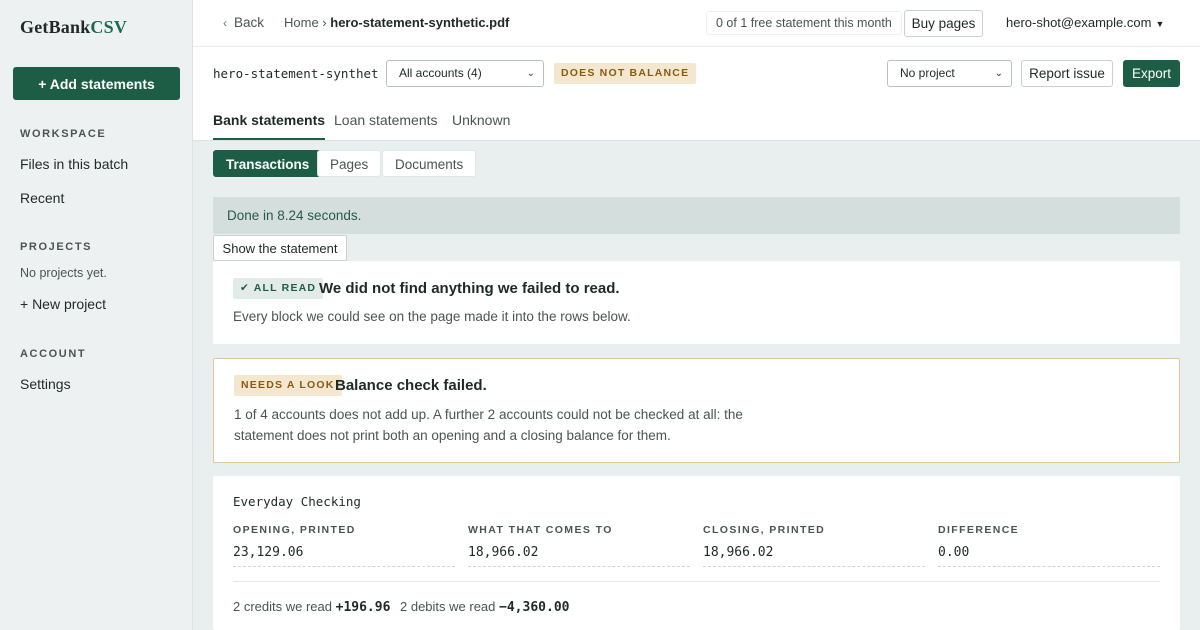 Image resolution: width=1200 pixels, height=630 pixels. What do you see at coordinates (979, 530) in the screenshot?
I see `difference-label: DIFFERENCE` at bounding box center [979, 530].